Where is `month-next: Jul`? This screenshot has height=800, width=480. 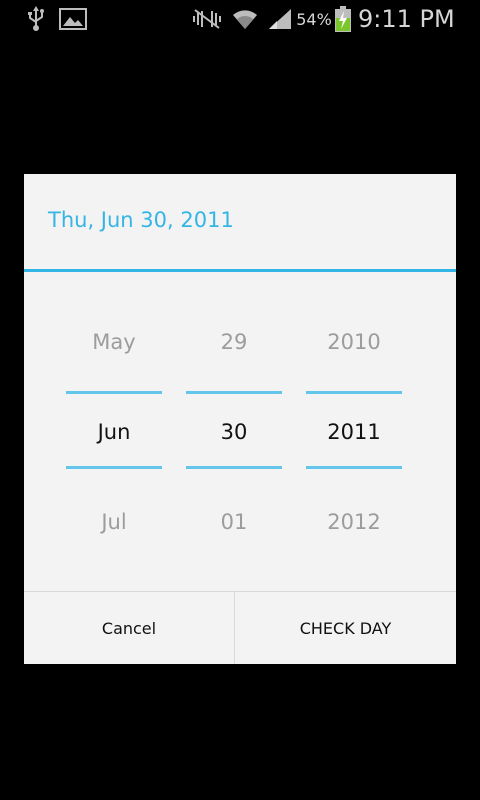
month-next: Jul is located at coordinates (114, 522).